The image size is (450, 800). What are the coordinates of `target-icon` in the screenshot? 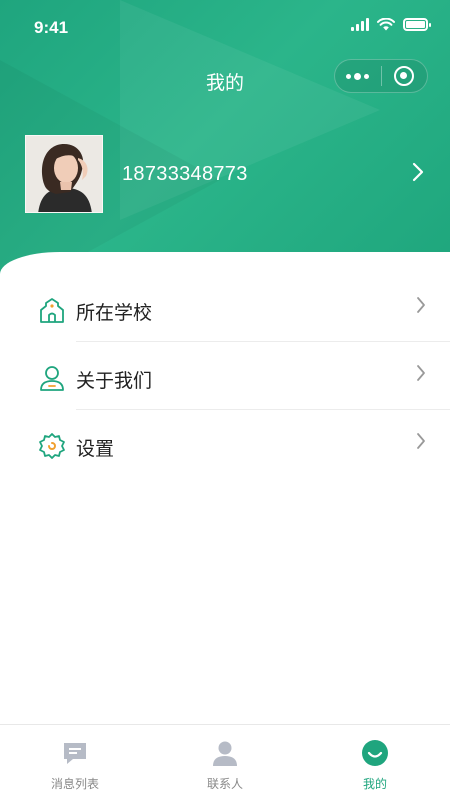 It's located at (404, 76).